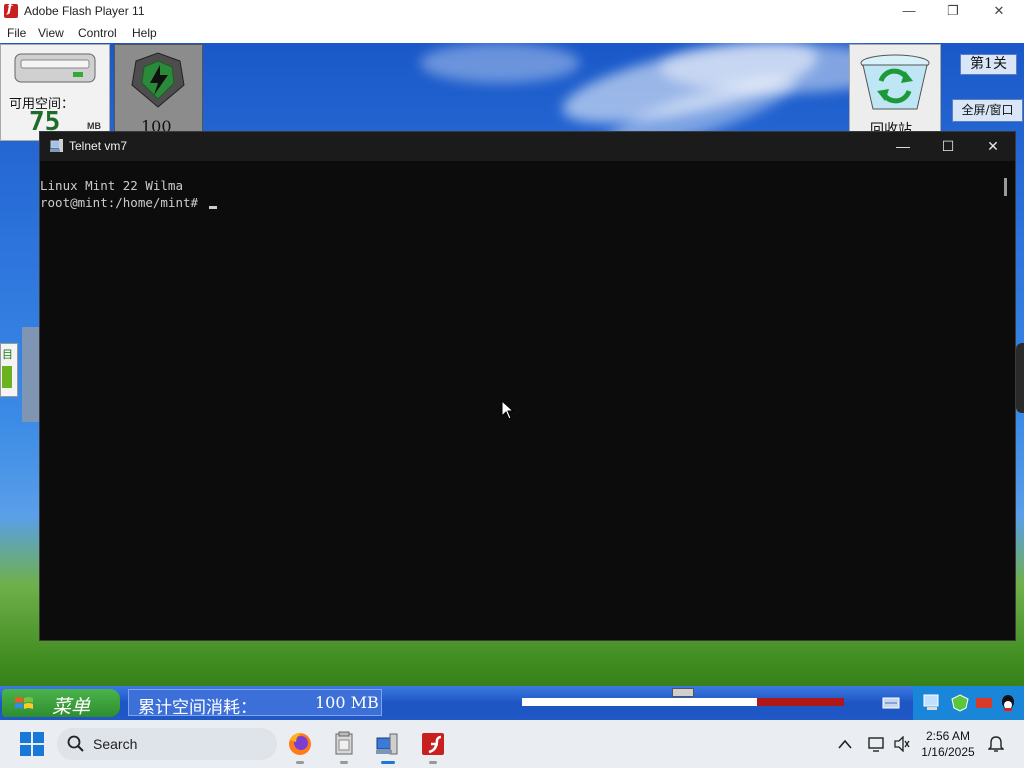 The image size is (1024, 768). I want to click on fullscreen-button: 全屏/窗口, so click(987, 110).